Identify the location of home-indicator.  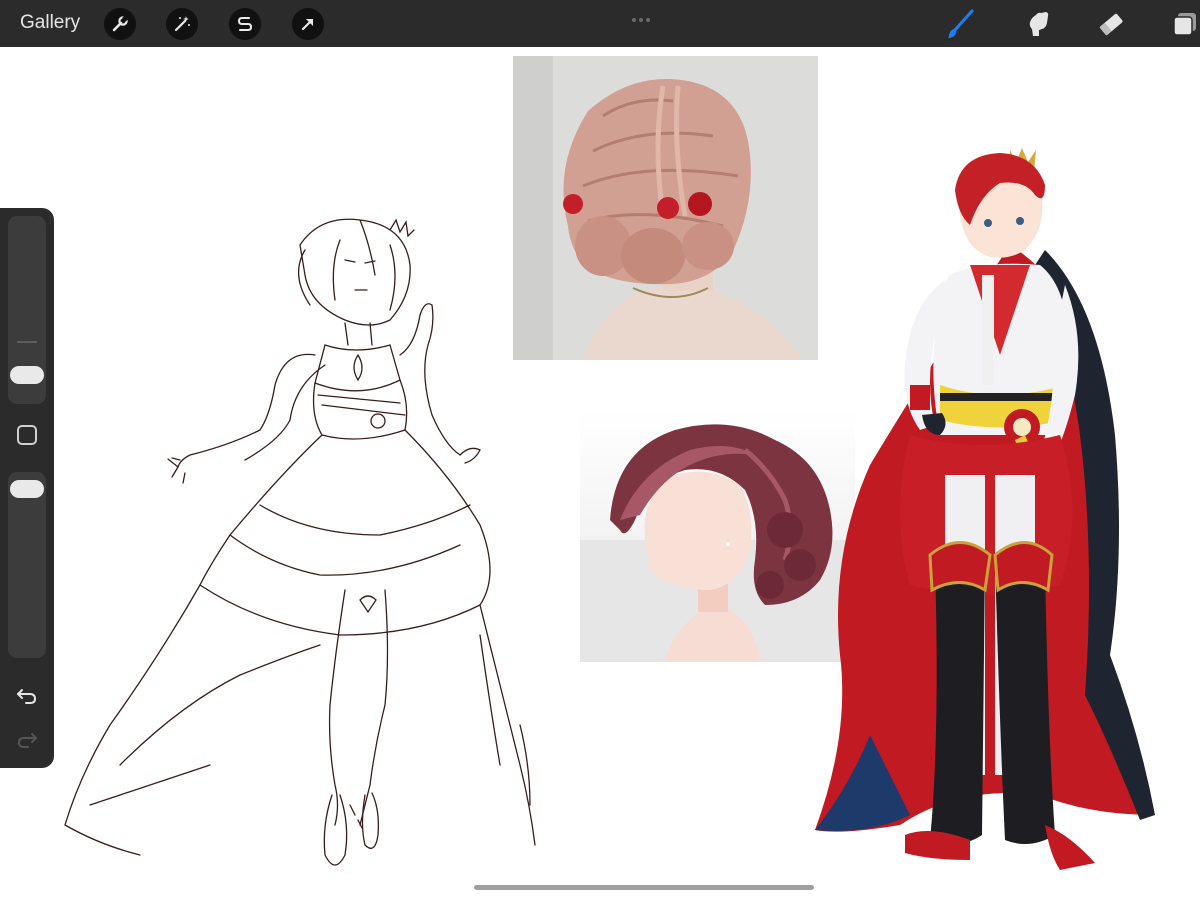
(644, 887).